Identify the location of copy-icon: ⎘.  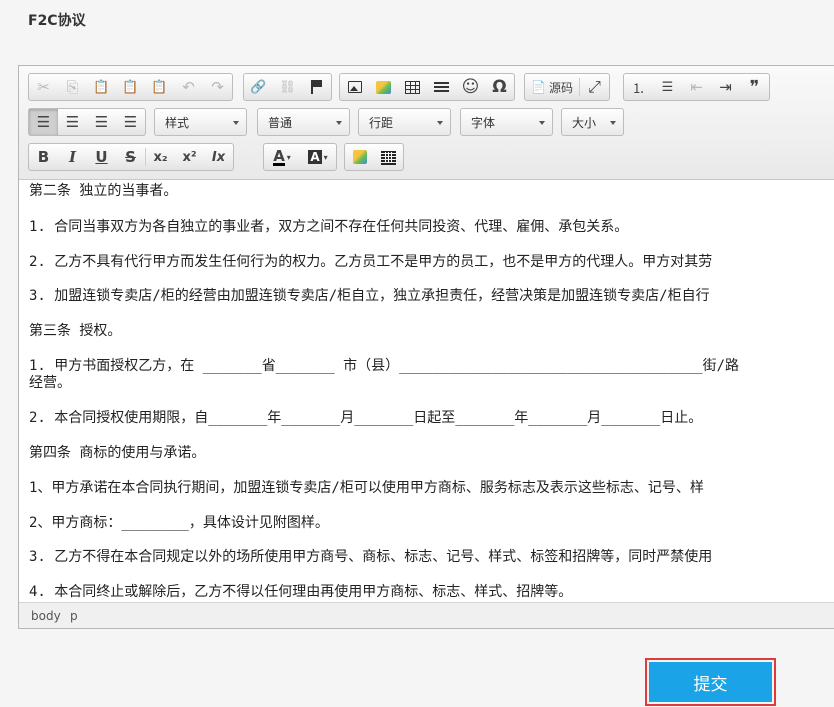
(72, 87).